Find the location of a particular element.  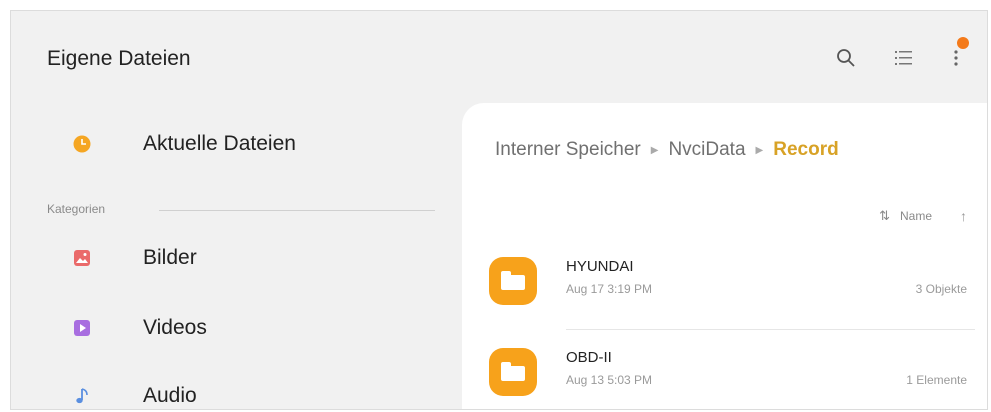

sort-control: ⇅ Name ↑ is located at coordinates (923, 216).